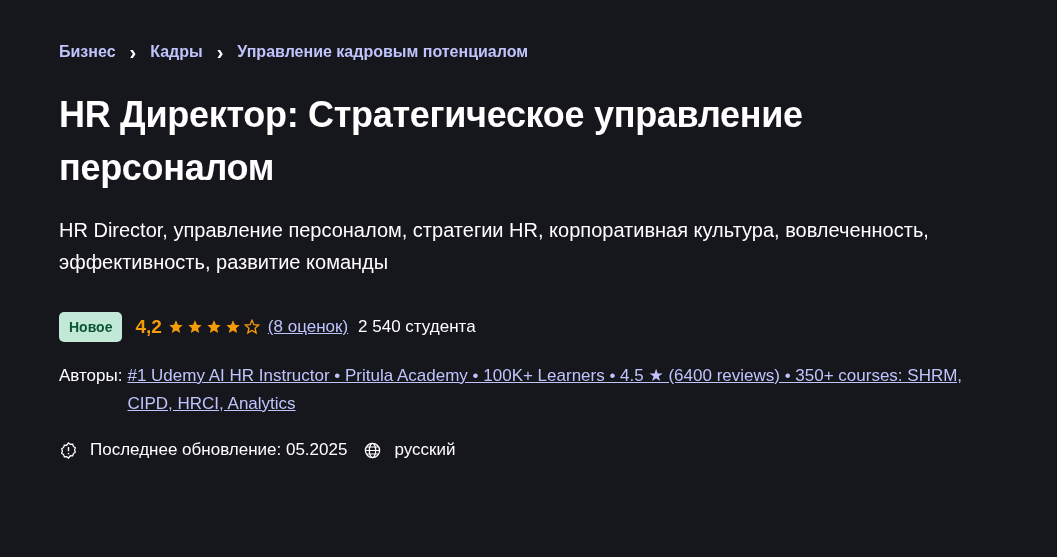  Describe the element at coordinates (219, 450) in the screenshot. I see `meta-text: Последнее обновление: 05.2025` at that location.